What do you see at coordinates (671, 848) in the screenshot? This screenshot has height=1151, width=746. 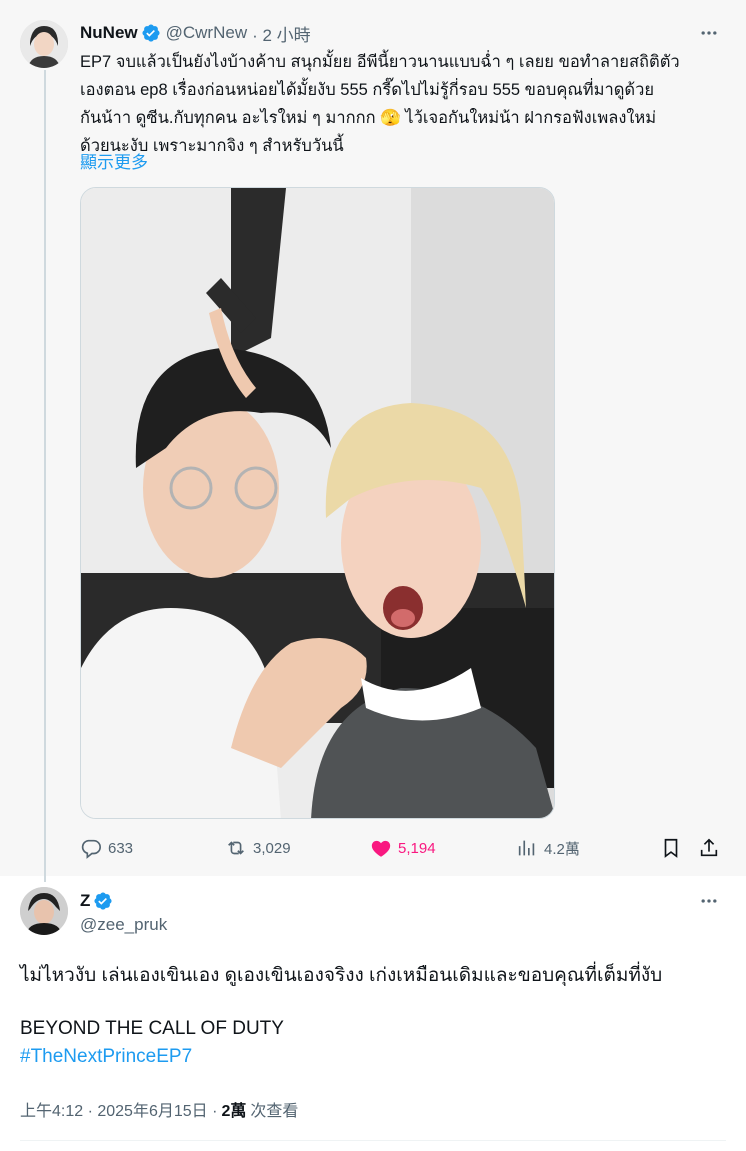 I see `bookmark-icon` at bounding box center [671, 848].